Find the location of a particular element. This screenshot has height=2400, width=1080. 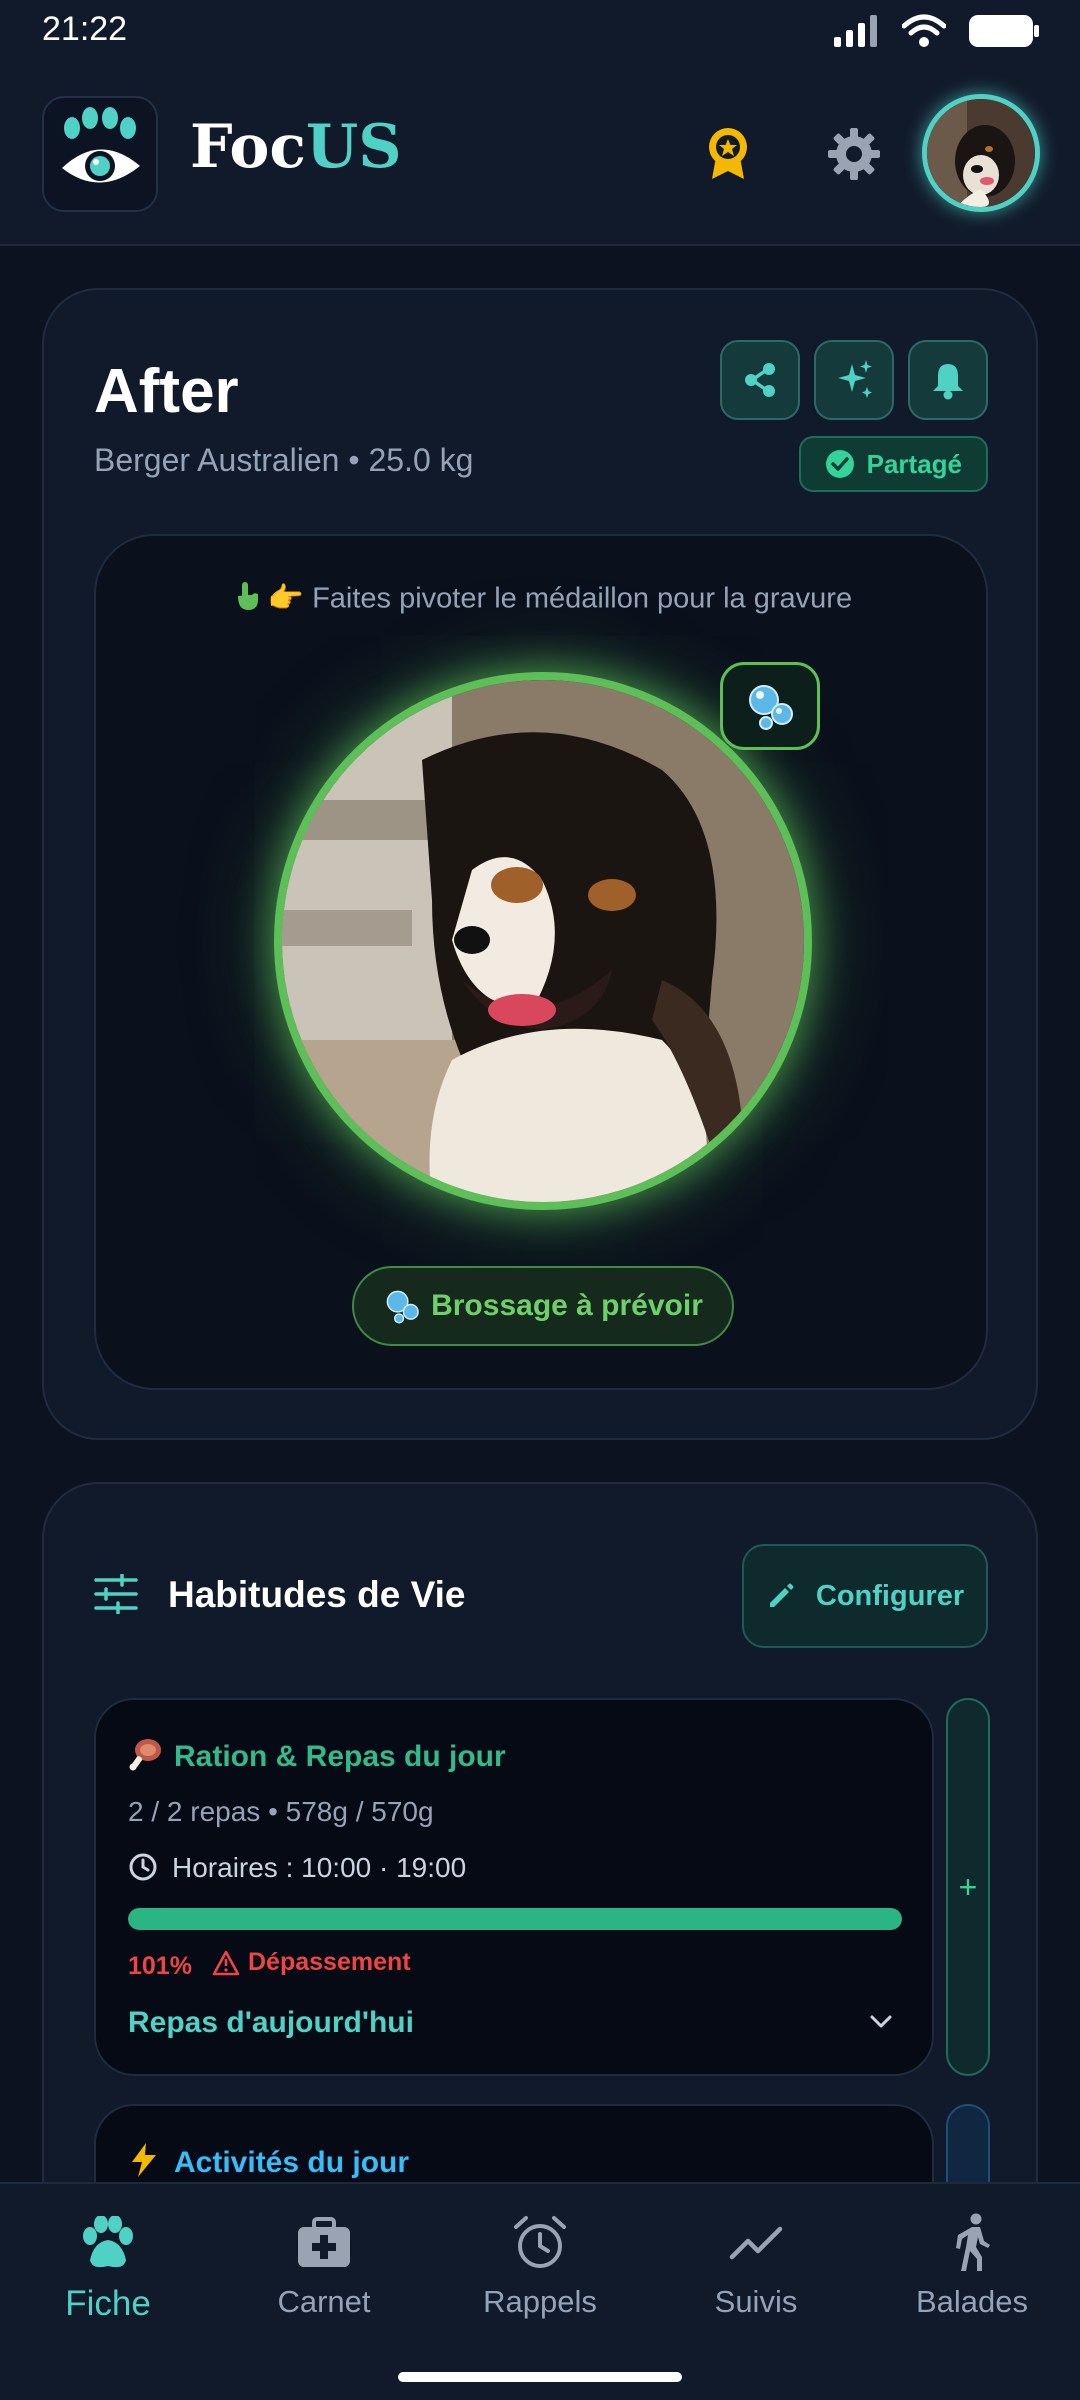

tap-hand-icon is located at coordinates (248, 600).